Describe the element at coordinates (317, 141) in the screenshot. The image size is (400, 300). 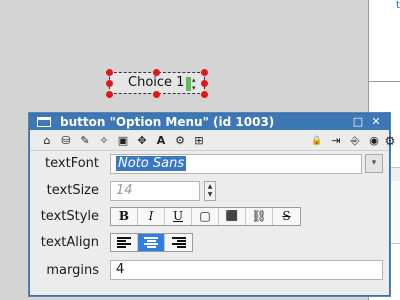
I see `lock-icon: 🔒` at that location.